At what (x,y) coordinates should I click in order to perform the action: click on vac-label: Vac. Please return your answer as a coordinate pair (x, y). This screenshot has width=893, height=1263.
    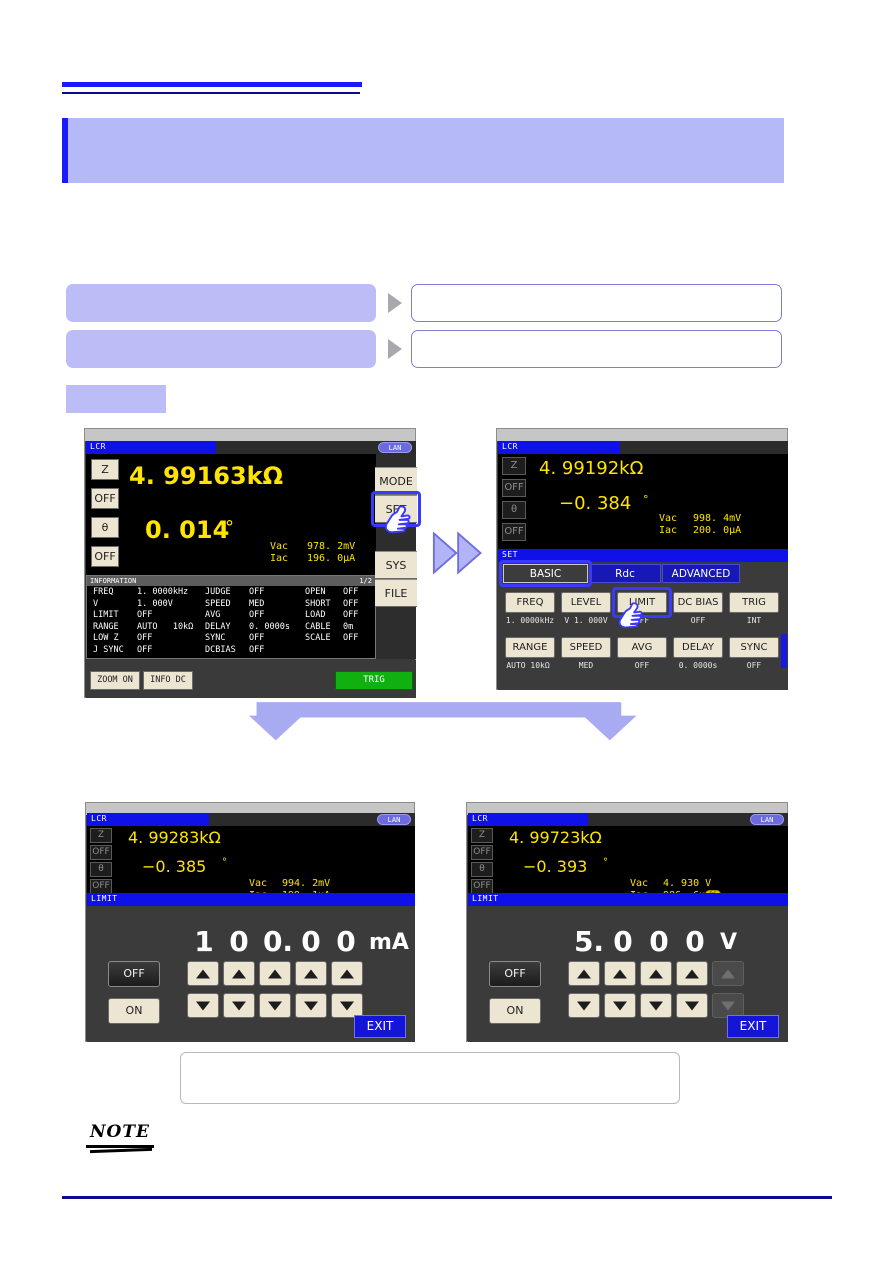
    Looking at the image, I should click on (258, 883).